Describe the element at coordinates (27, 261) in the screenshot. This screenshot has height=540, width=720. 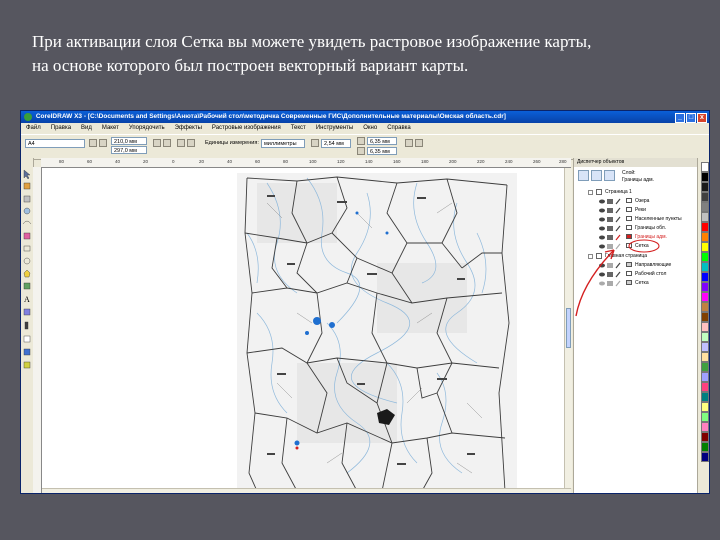
I see `ellipse-tool-icon` at that location.